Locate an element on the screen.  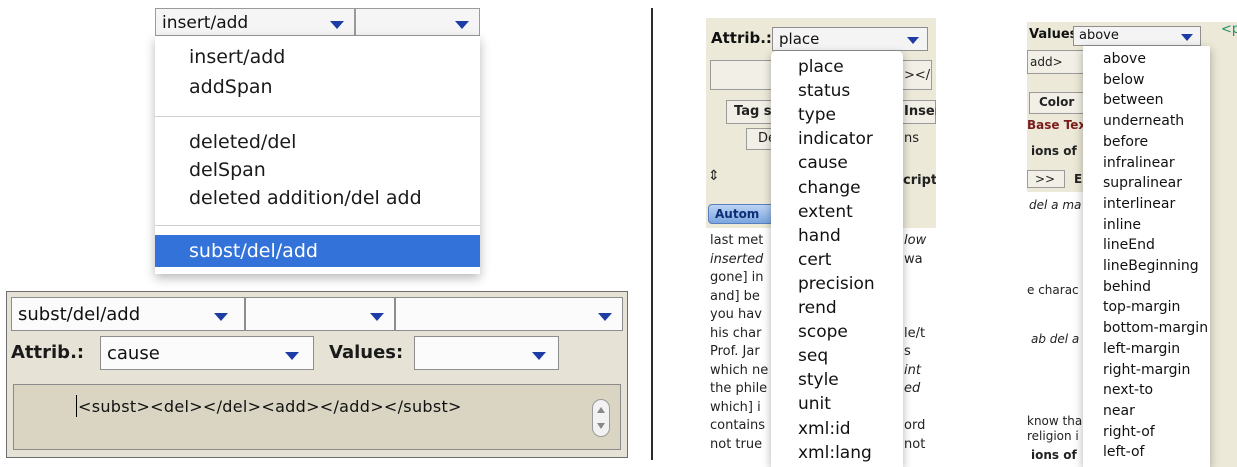
menu-item: below is located at coordinates (1123, 80).